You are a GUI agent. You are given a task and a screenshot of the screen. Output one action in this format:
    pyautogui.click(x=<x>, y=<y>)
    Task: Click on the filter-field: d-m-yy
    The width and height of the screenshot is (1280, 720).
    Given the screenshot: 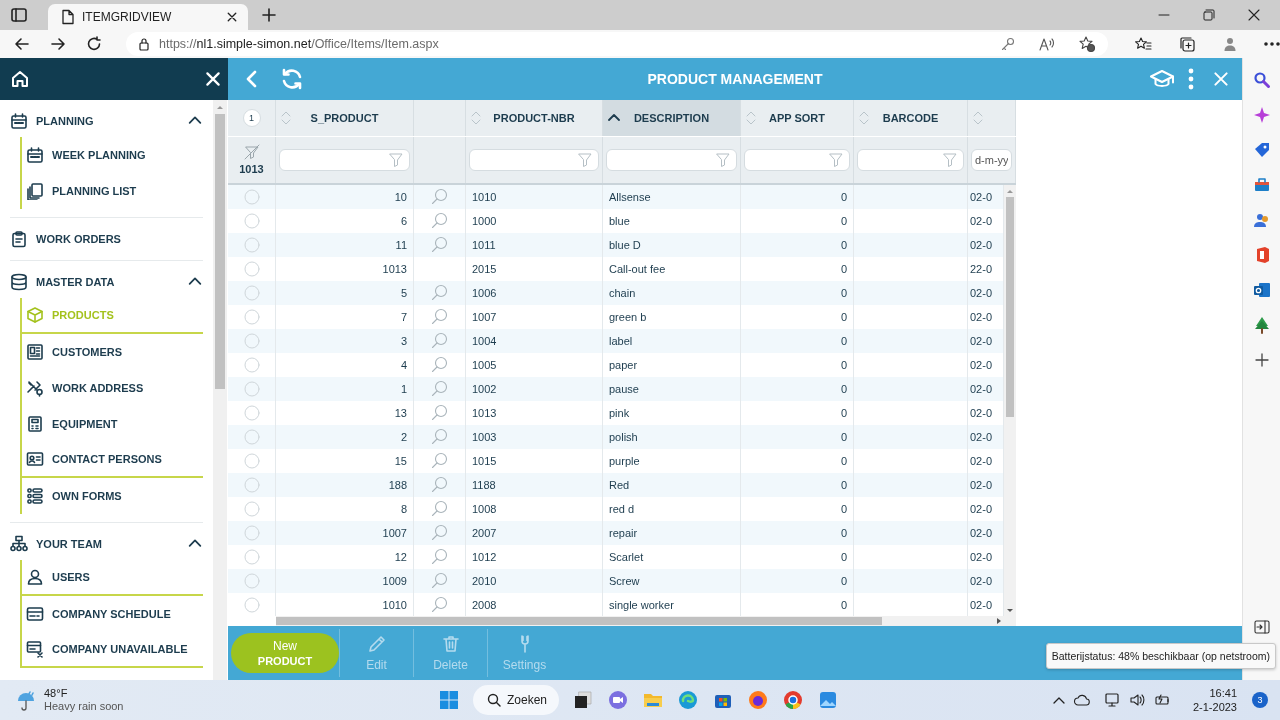 What is the action you would take?
    pyautogui.click(x=991, y=159)
    